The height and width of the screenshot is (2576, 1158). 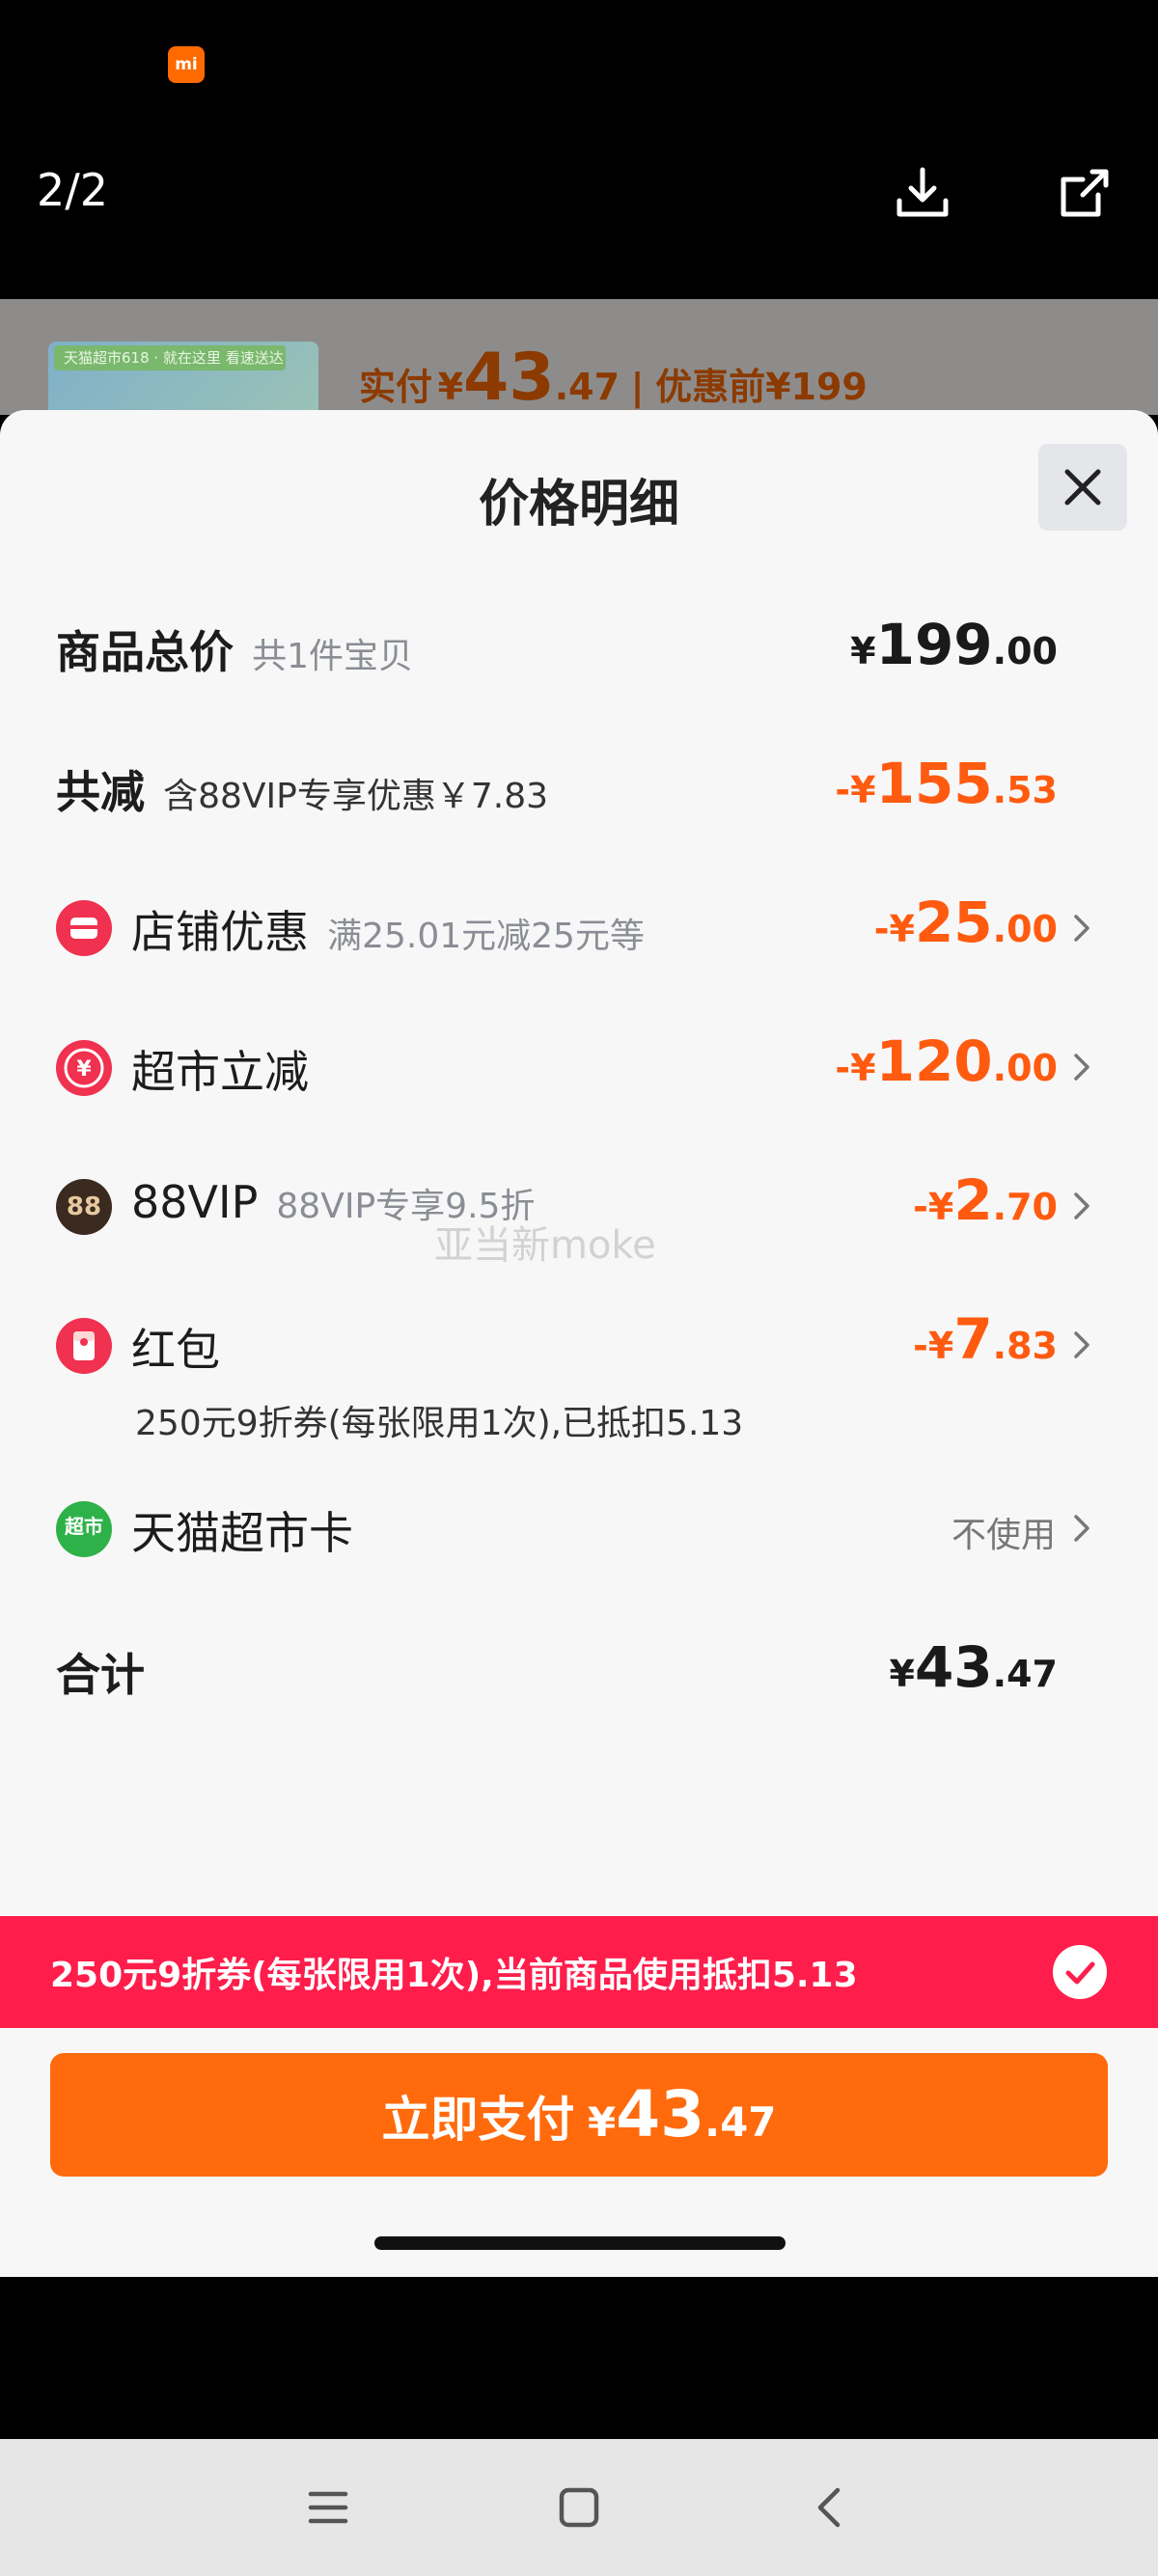 What do you see at coordinates (613, 377) in the screenshot?
I see `background-price-summary: 实付 ¥43.47 | 优惠前¥199` at bounding box center [613, 377].